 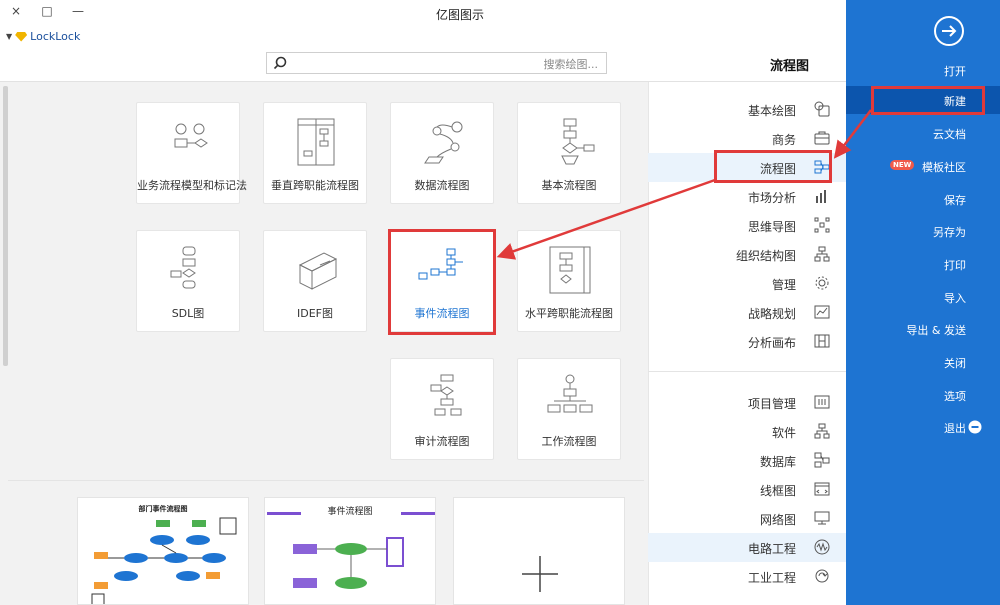 What do you see at coordinates (747, 547) in the screenshot?
I see `category-circuit: 电路工程` at bounding box center [747, 547].